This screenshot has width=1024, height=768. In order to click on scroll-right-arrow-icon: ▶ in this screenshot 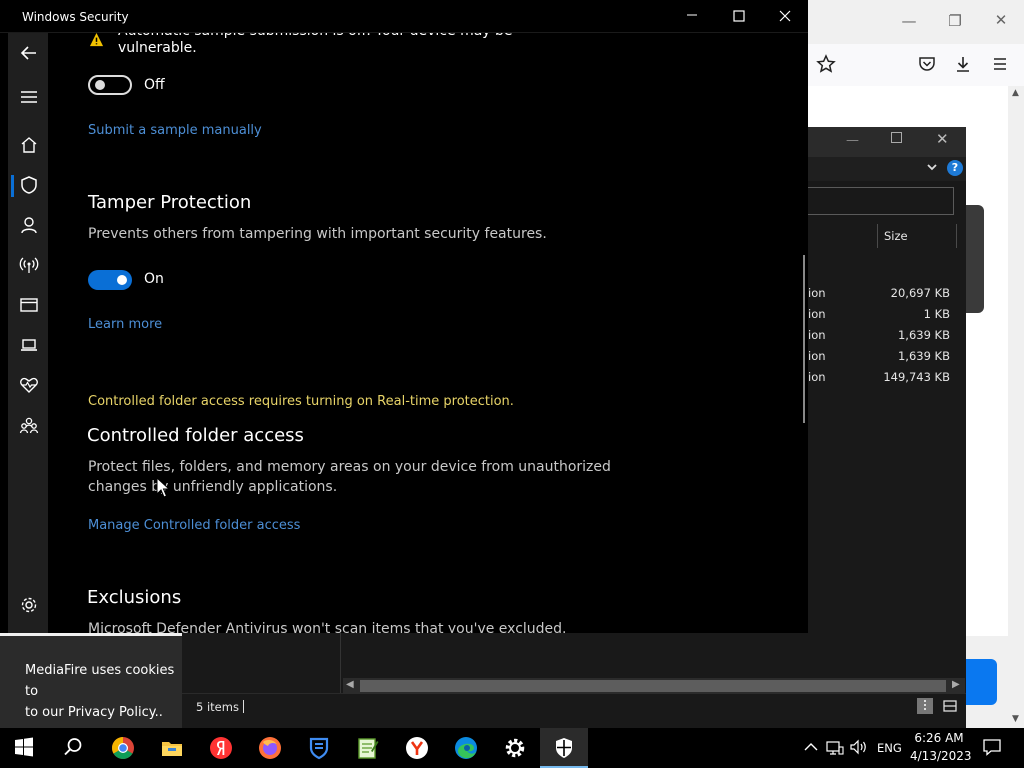, I will do `click(956, 684)`.